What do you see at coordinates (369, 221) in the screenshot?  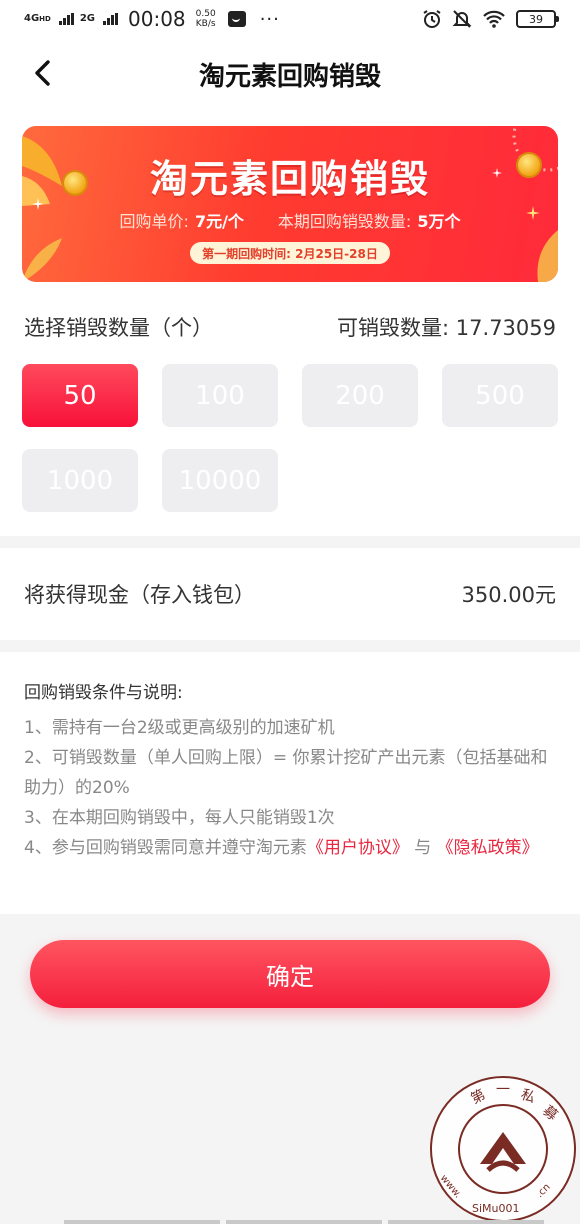 I see `buyback-quantity: 本期回购销毁数量: 5万个` at bounding box center [369, 221].